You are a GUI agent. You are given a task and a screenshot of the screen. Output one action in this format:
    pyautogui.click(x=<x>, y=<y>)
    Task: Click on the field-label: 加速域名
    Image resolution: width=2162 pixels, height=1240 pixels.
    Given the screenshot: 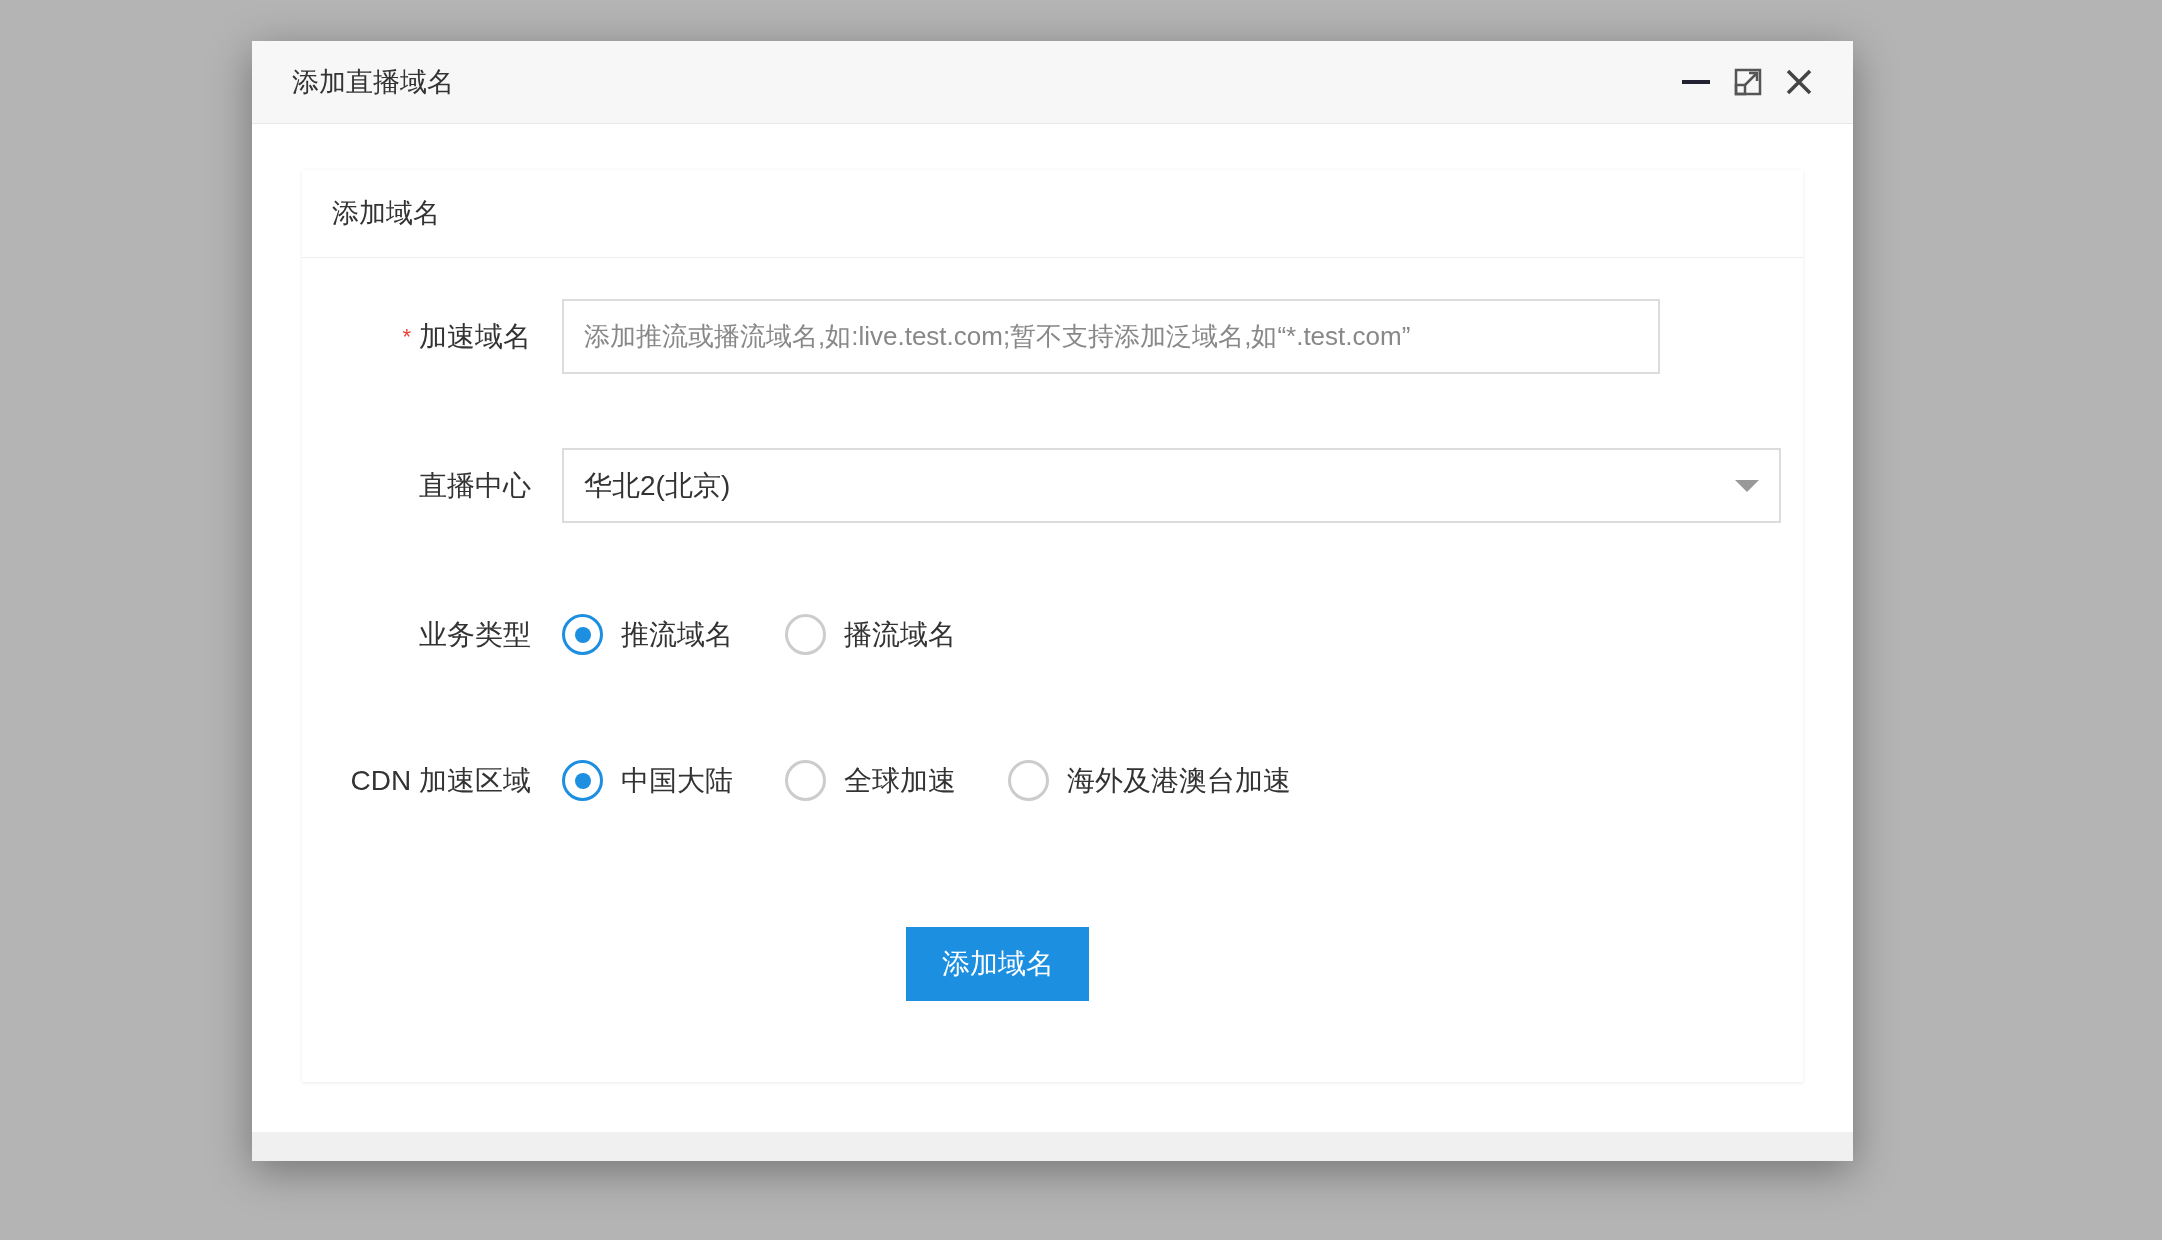 What is the action you would take?
    pyautogui.click(x=475, y=336)
    